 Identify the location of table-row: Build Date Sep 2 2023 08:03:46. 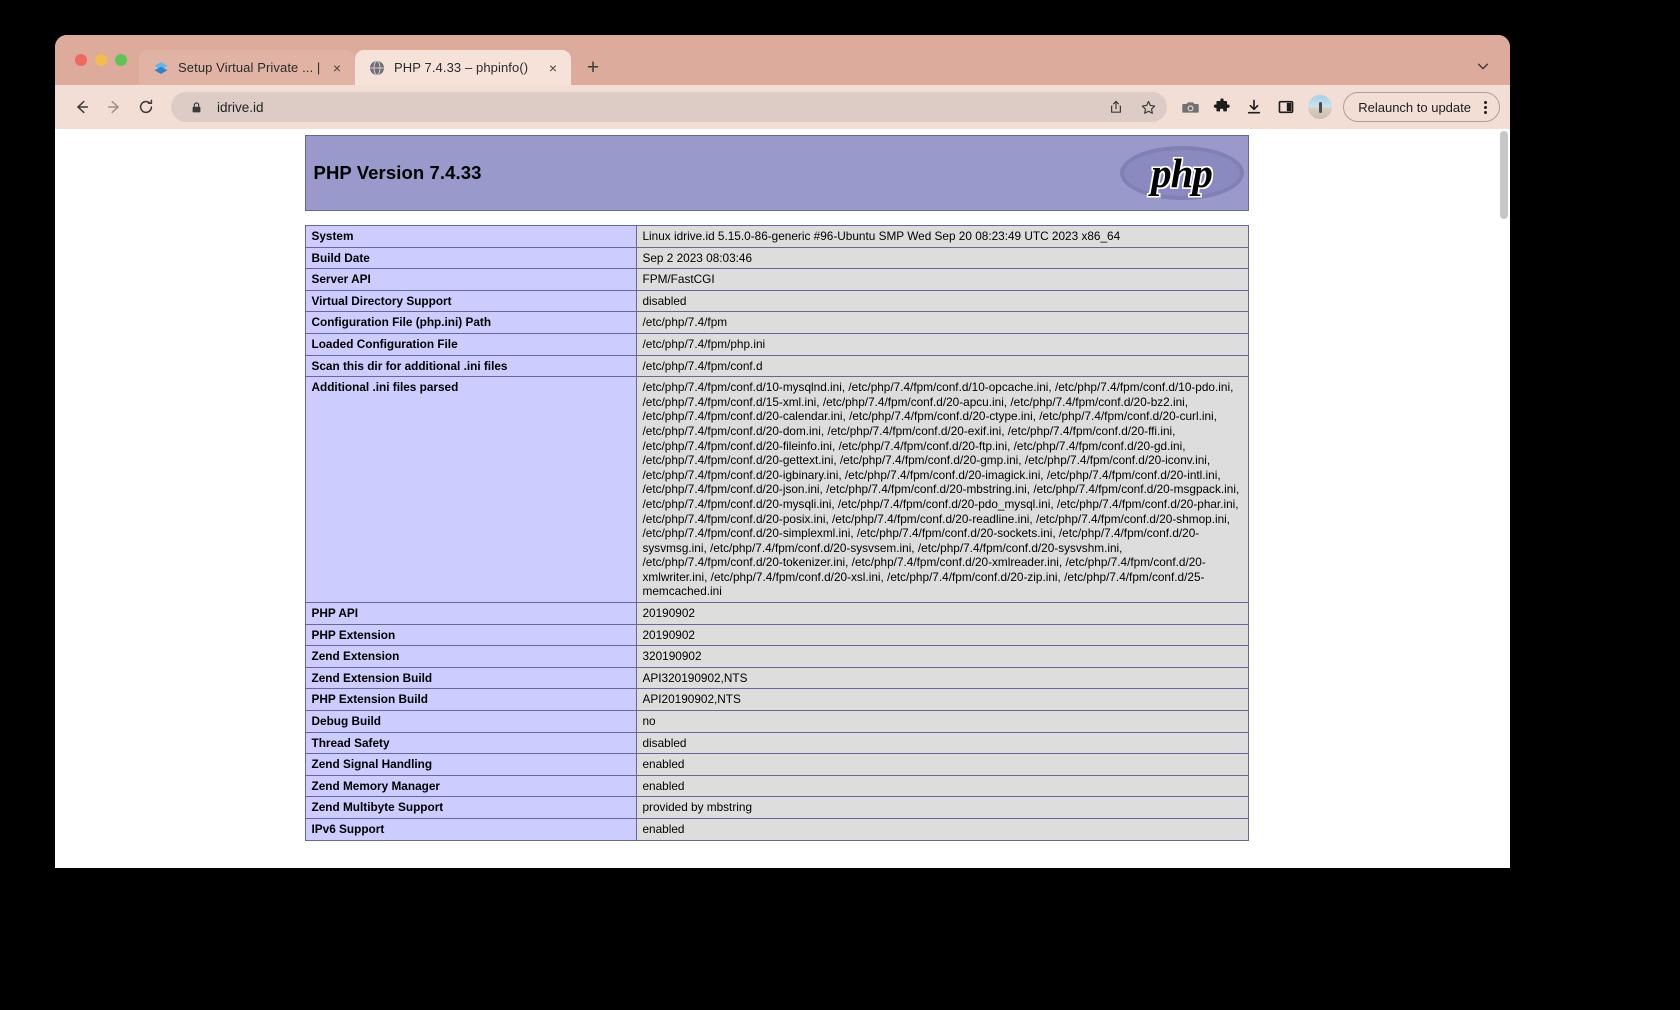
(776, 258).